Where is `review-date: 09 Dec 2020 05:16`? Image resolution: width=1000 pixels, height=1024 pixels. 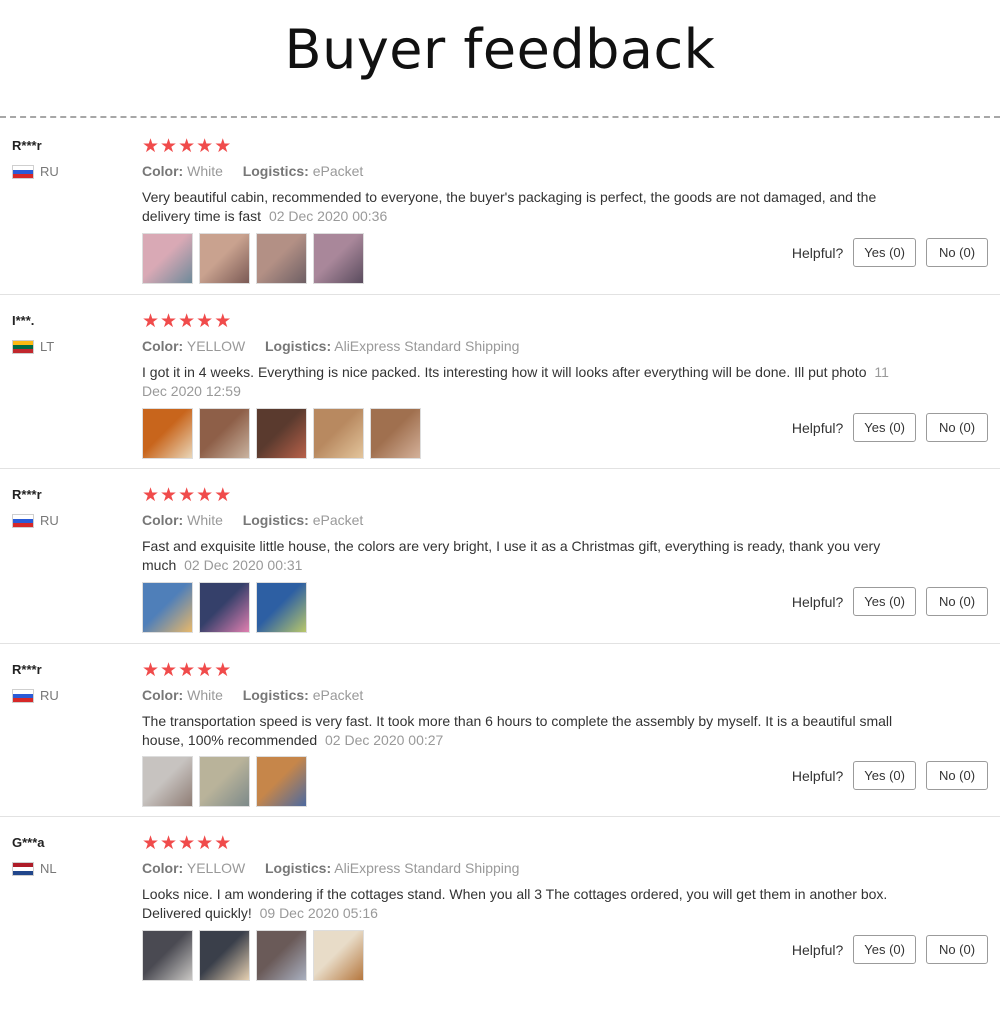
review-date: 09 Dec 2020 05:16 is located at coordinates (318, 913).